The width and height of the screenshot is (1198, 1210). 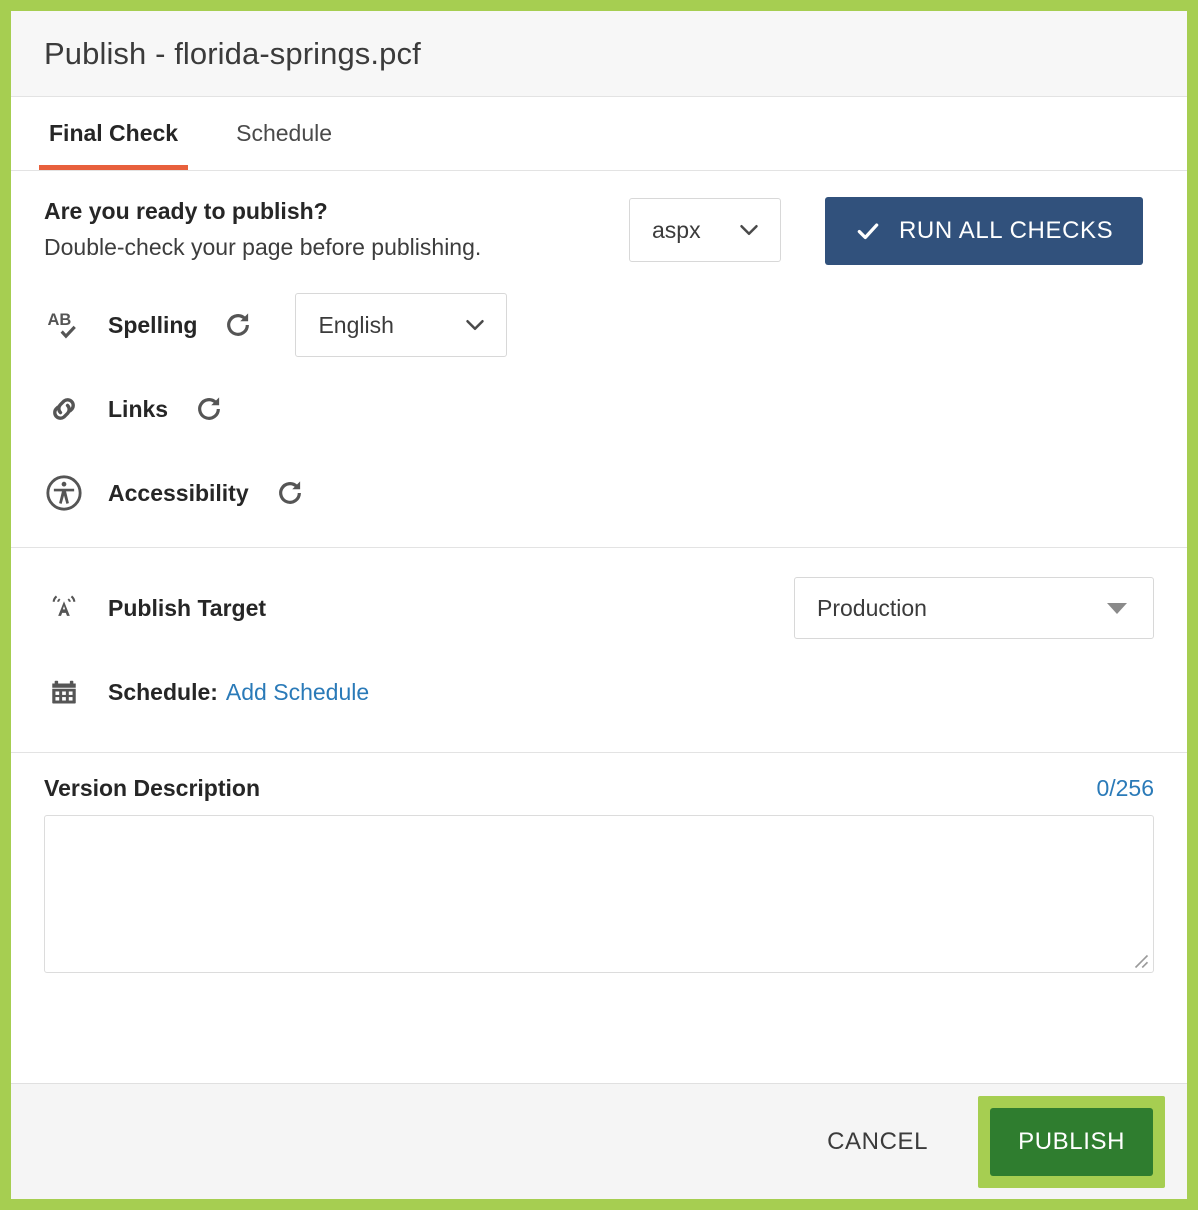 I want to click on tab-schedule-label: Schedule, so click(x=284, y=133).